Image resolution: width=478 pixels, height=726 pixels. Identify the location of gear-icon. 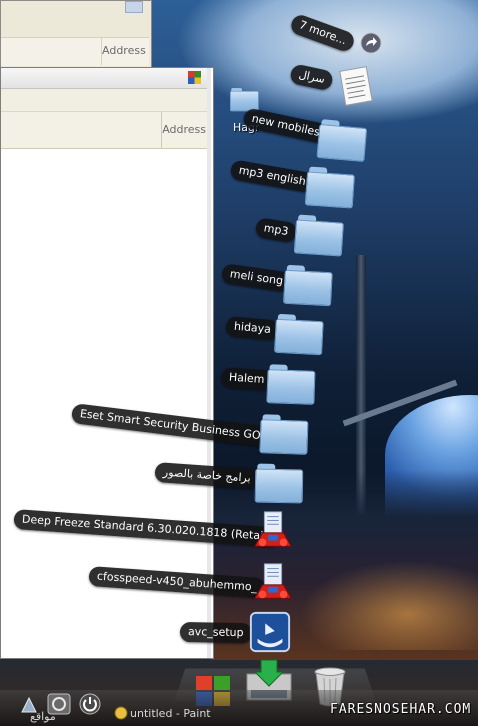
(59, 704).